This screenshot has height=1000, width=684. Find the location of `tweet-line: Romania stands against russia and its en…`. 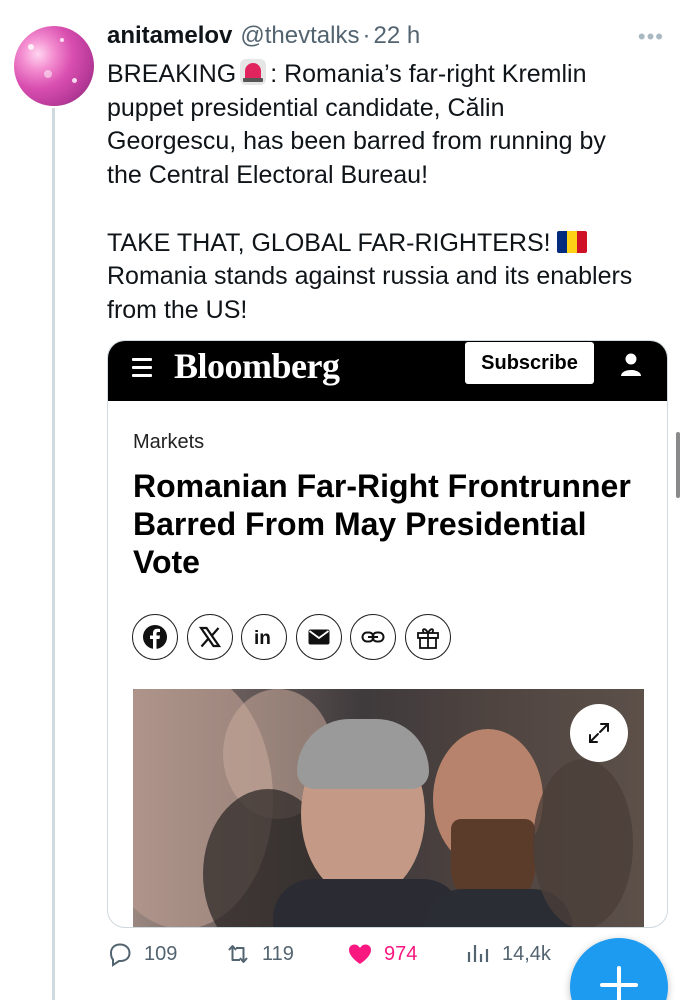

tweet-line: Romania stands against russia and its en… is located at coordinates (370, 276).